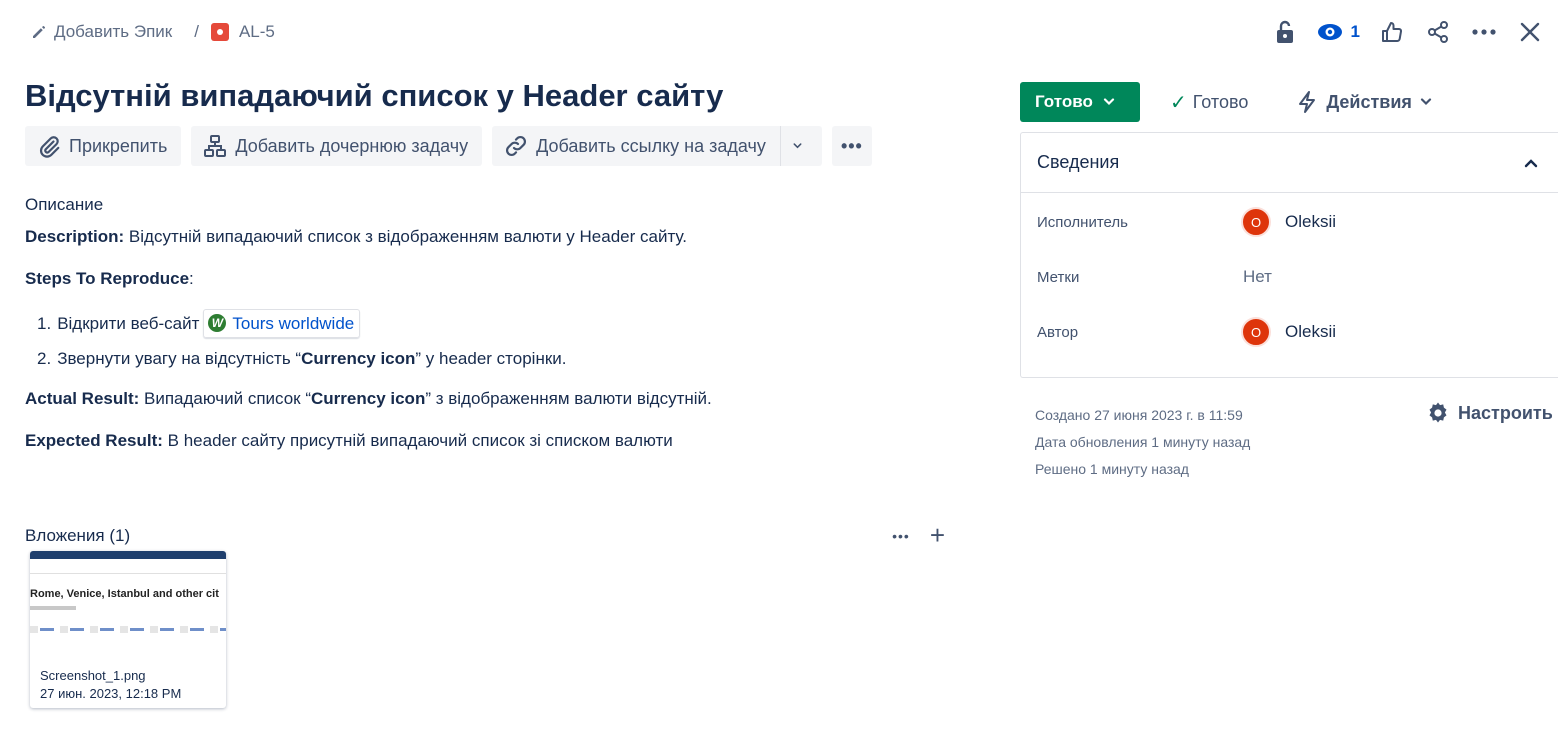  I want to click on labels-row: Метки Нет, so click(1154, 277).